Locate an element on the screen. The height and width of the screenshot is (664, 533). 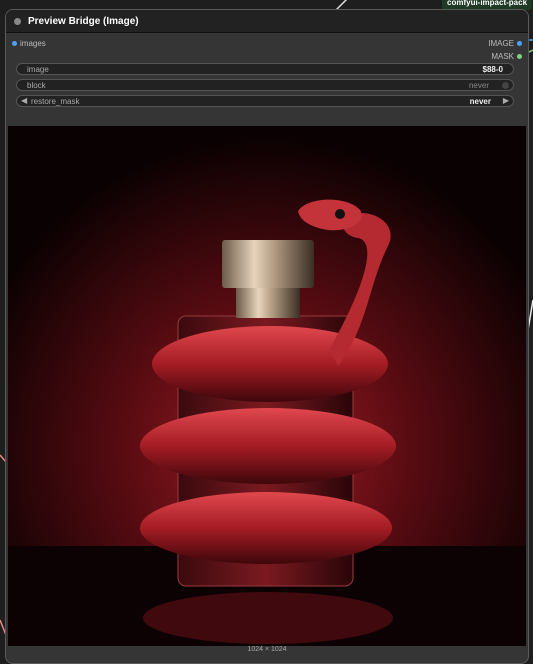
collapse-dot-icon is located at coordinates (17, 21).